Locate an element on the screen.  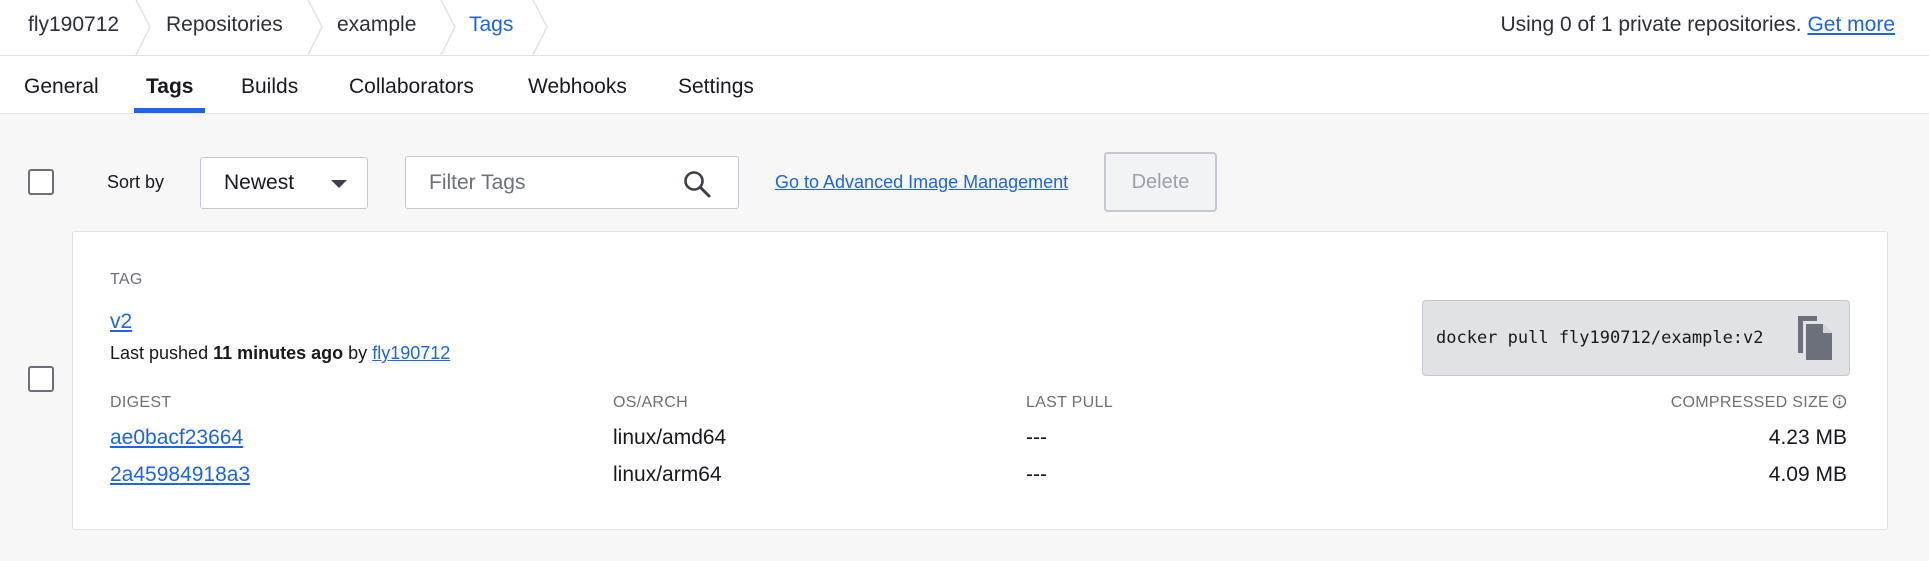
usage-text: Using 0 of 1 private repositories. is located at coordinates (1651, 24).